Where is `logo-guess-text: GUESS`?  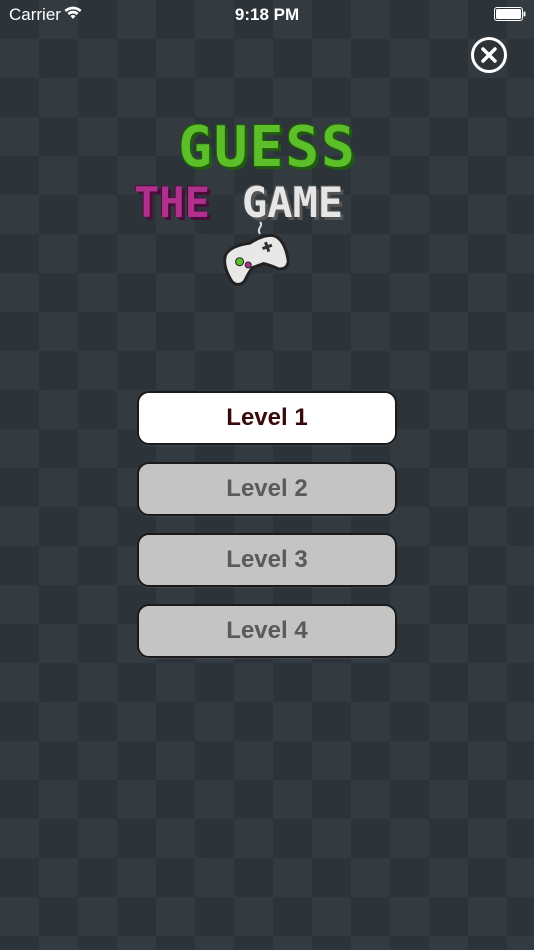 logo-guess-text: GUESS is located at coordinates (267, 147).